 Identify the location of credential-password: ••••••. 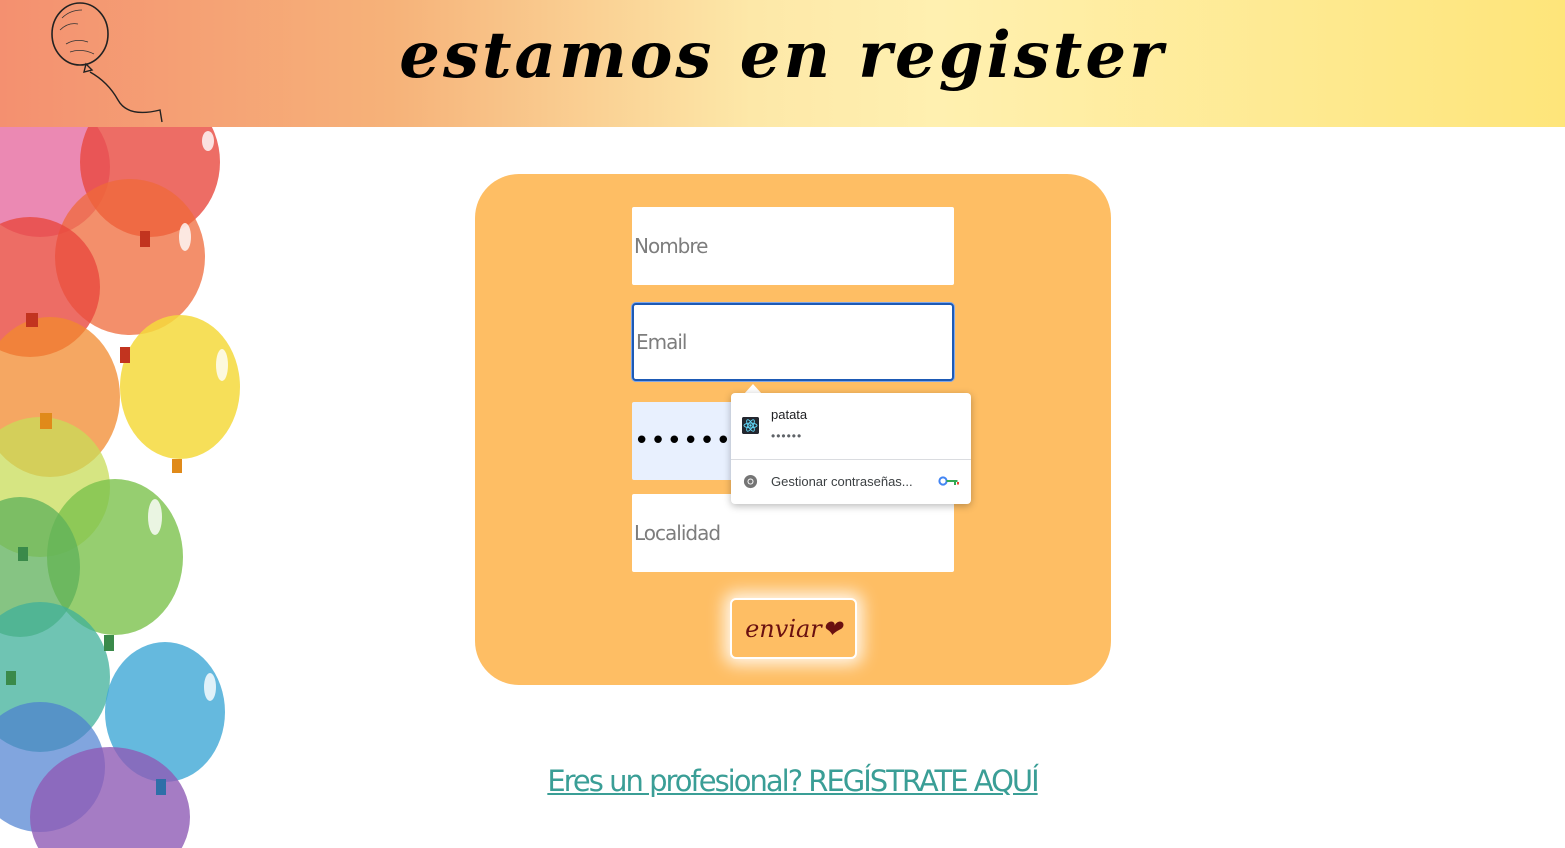
(787, 436).